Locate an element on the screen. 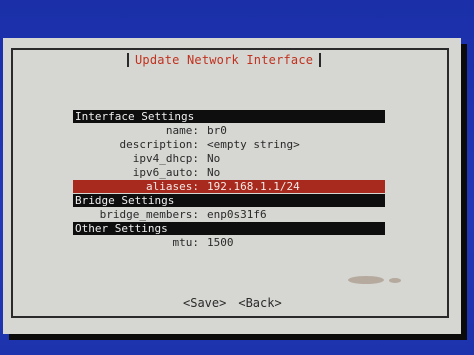 This screenshot has width=474, height=355. field-value-description: <empty string> is located at coordinates (296, 144).